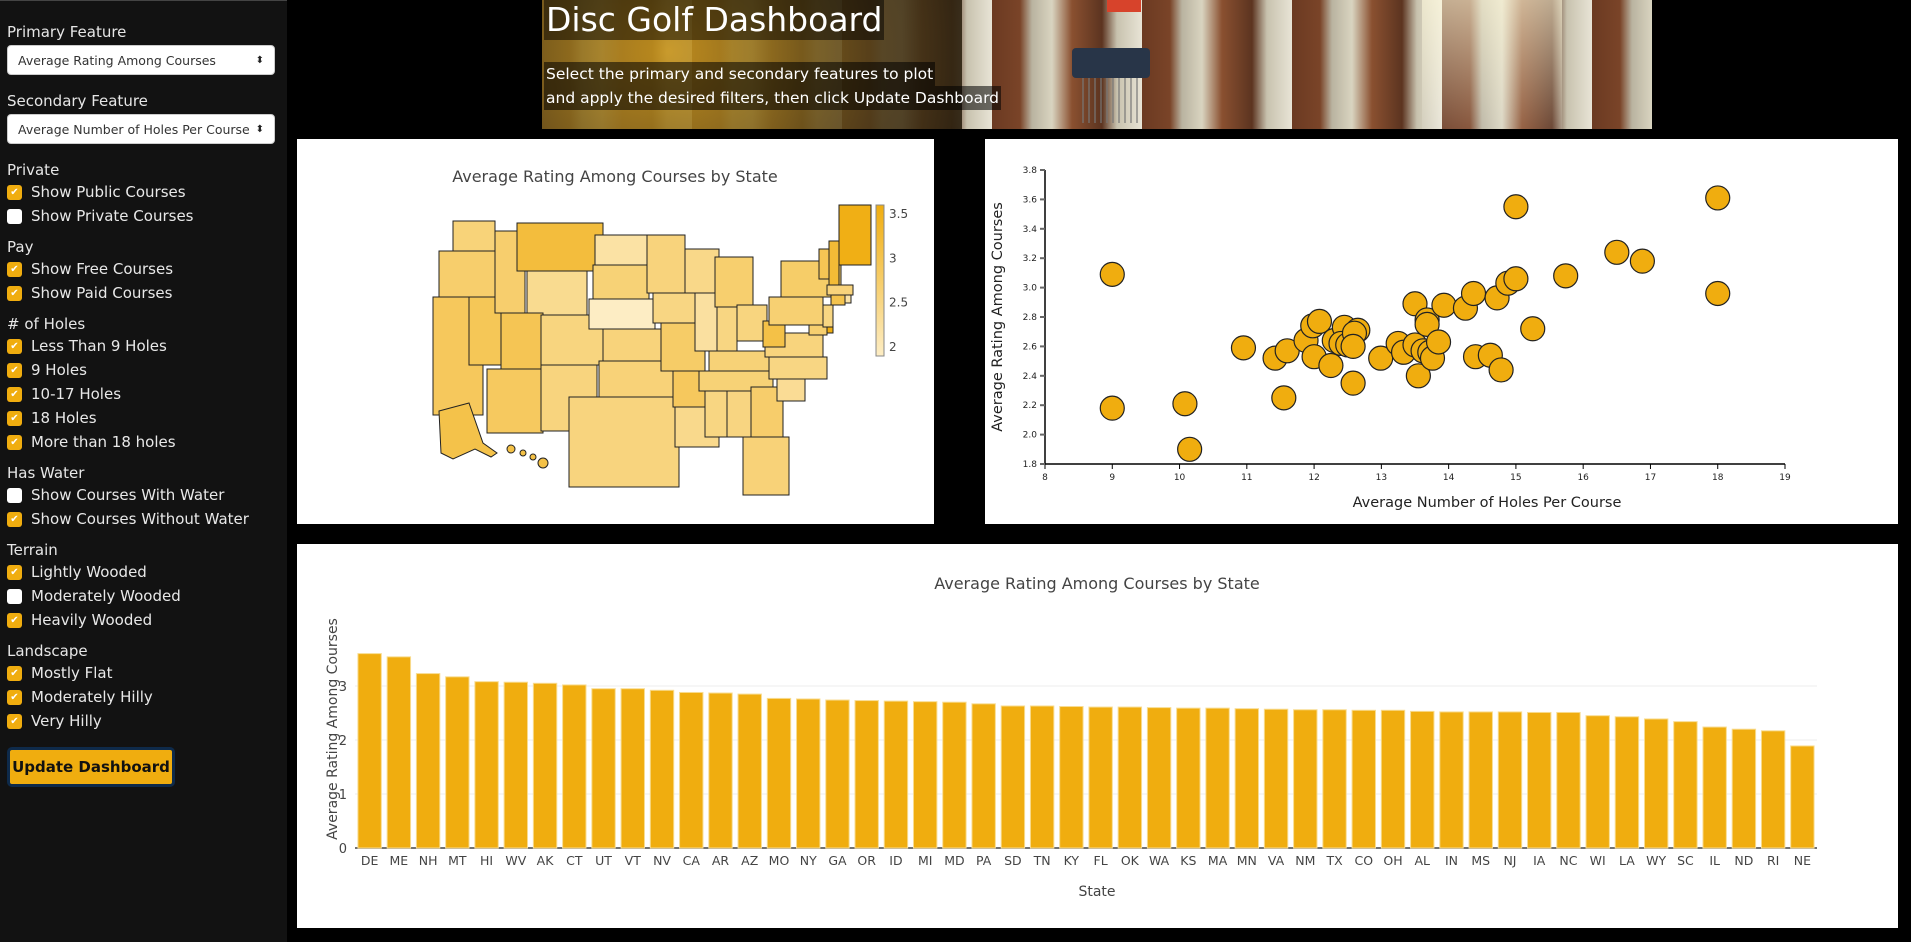  I want to click on filter-checkbox-9-holes: ✔ 9 Holes, so click(143, 370).